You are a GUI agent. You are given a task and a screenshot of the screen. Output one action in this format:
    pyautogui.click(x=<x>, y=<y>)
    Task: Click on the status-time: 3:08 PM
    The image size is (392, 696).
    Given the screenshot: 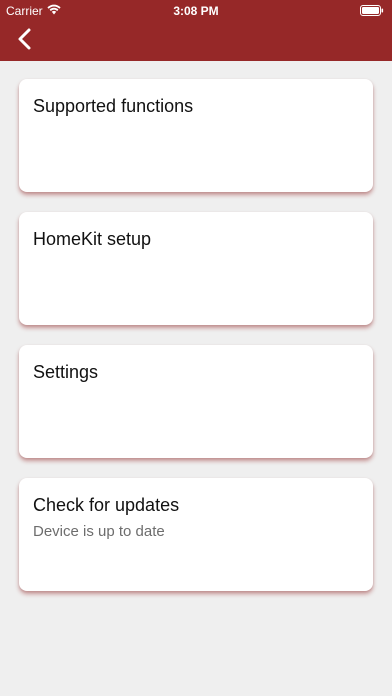 What is the action you would take?
    pyautogui.click(x=196, y=11)
    